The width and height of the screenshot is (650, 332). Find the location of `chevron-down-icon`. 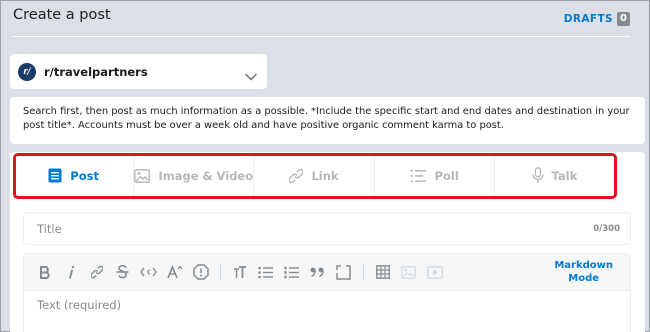

chevron-down-icon is located at coordinates (251, 75).